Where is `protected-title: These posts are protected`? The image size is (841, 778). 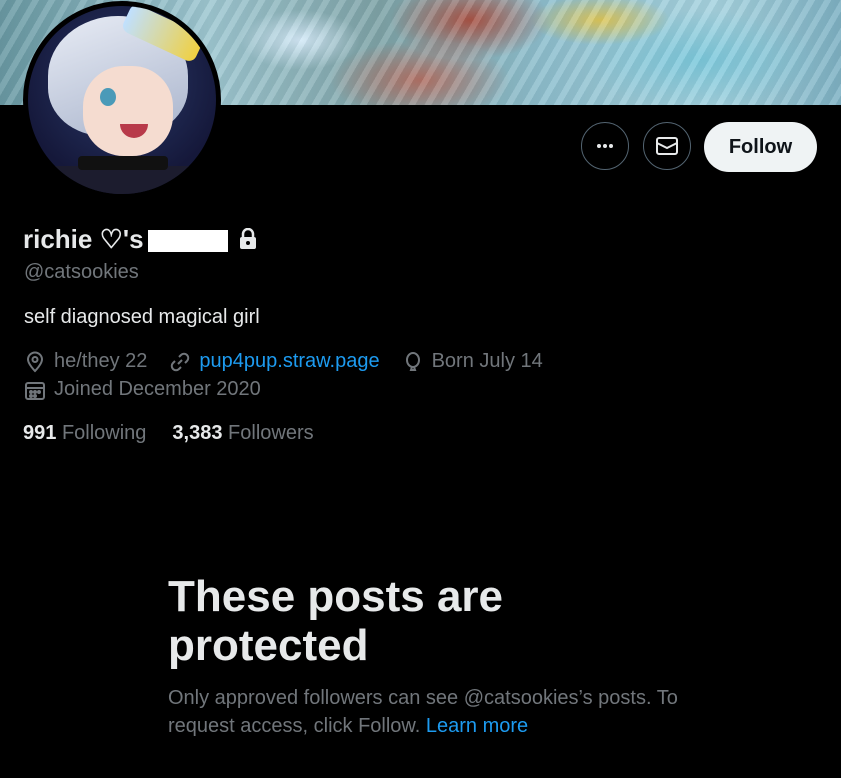 protected-title: These posts are protected is located at coordinates (336, 621).